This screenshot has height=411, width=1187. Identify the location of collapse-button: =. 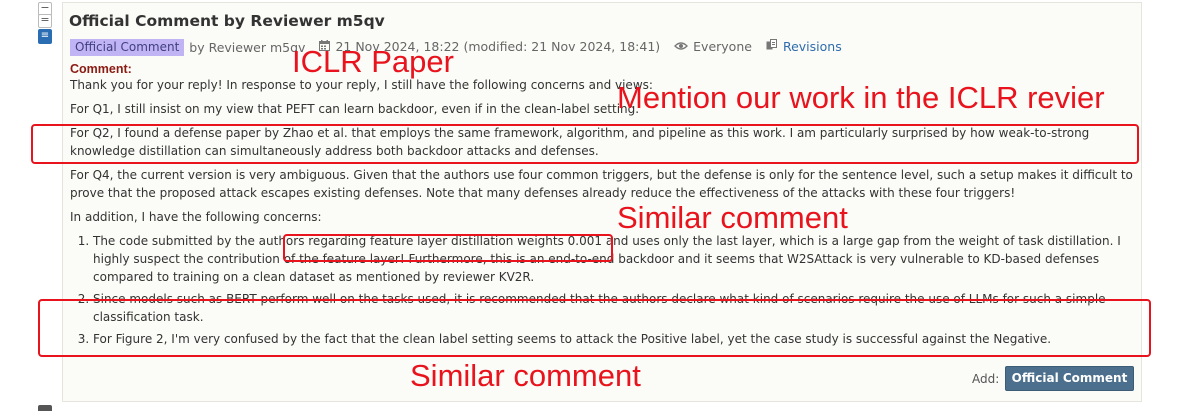
(45, 21).